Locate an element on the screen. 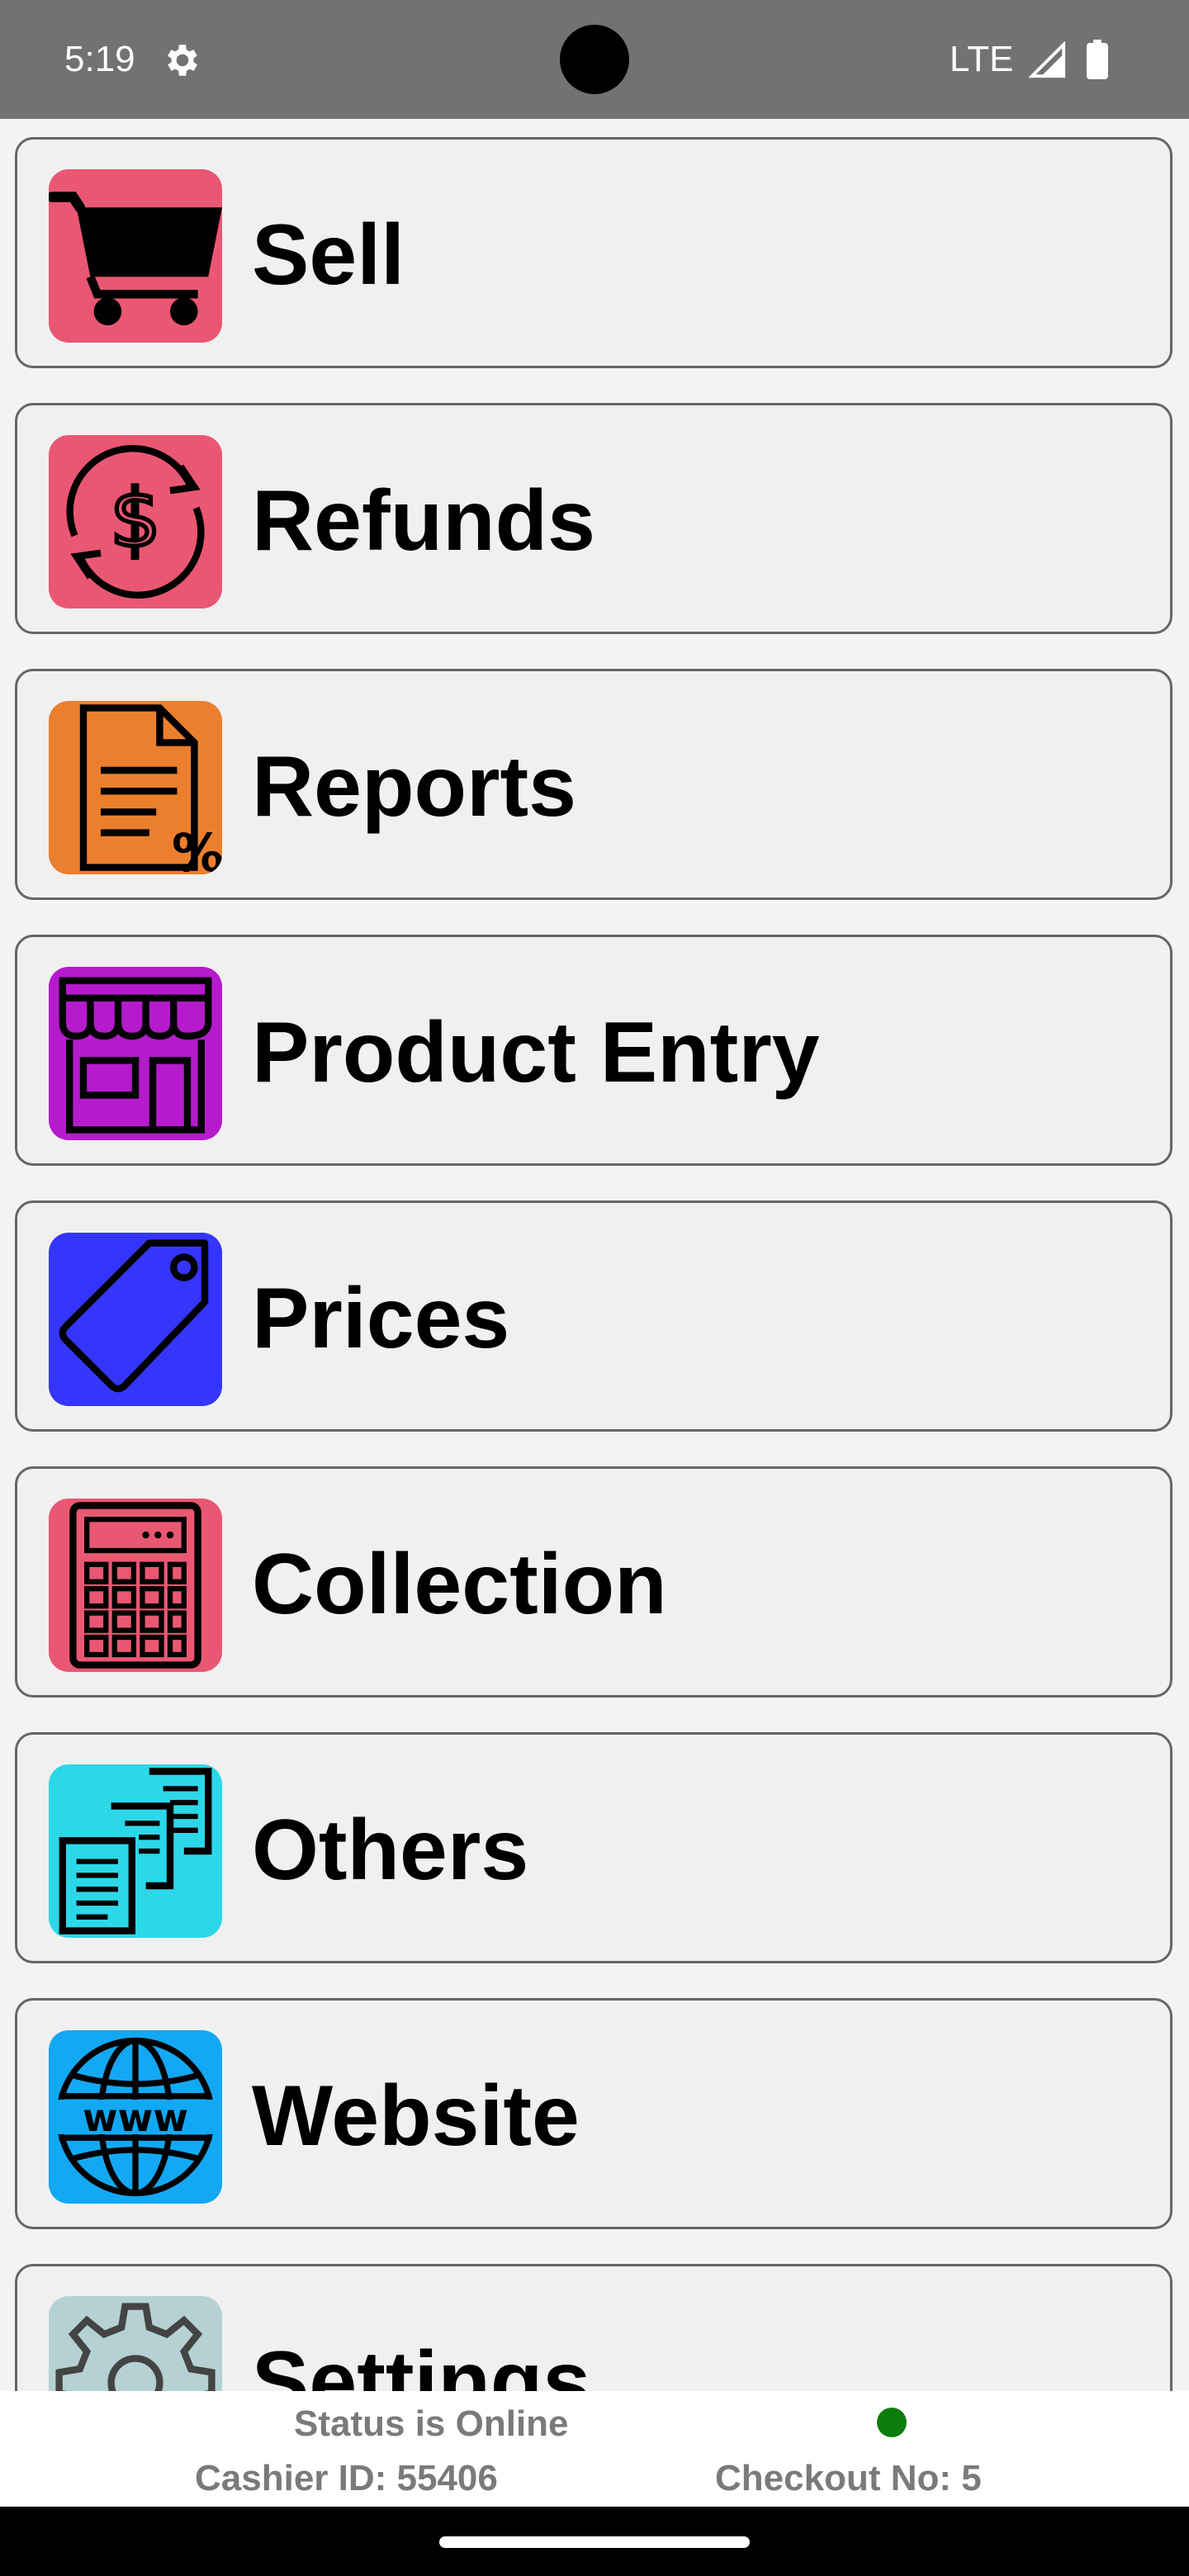  menu-item-sell: Sell is located at coordinates (593, 252).